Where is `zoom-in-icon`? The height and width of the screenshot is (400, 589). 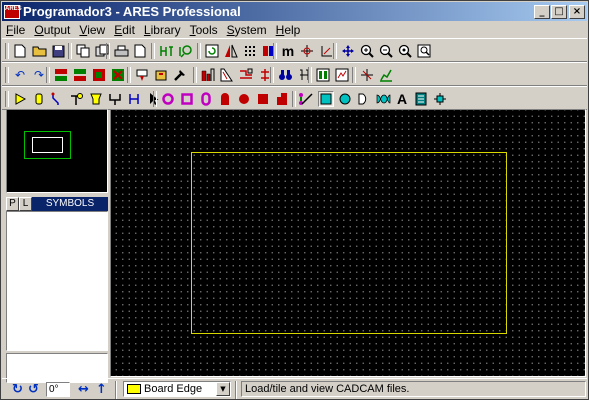
zoom-in-icon is located at coordinates (367, 51).